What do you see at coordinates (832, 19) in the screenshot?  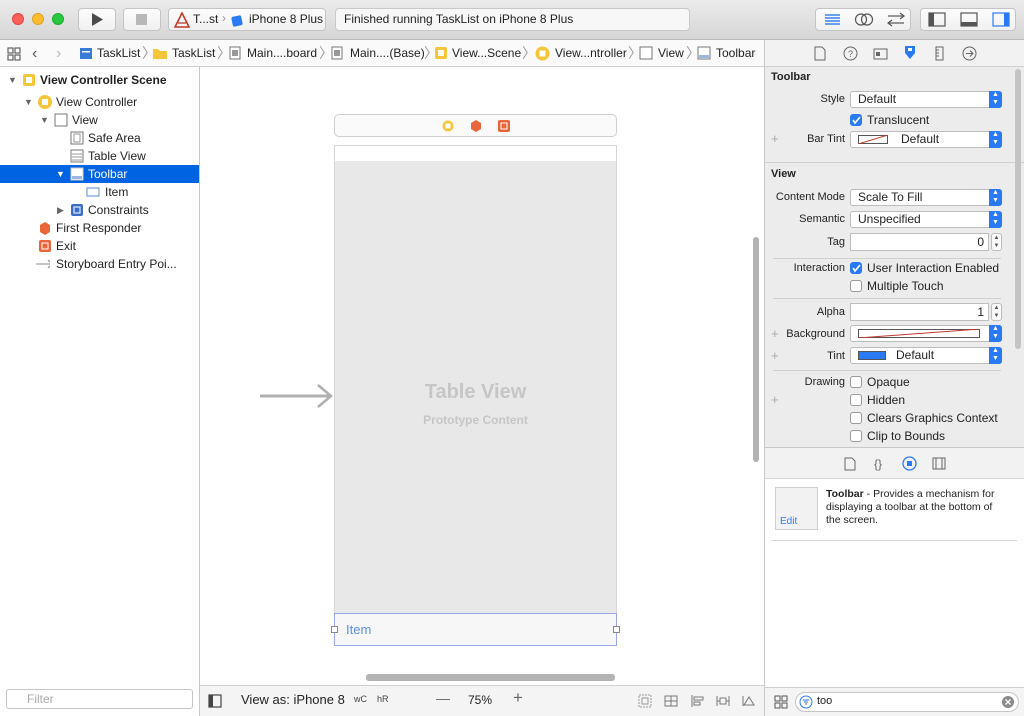 I see `standard-editor-icon` at bounding box center [832, 19].